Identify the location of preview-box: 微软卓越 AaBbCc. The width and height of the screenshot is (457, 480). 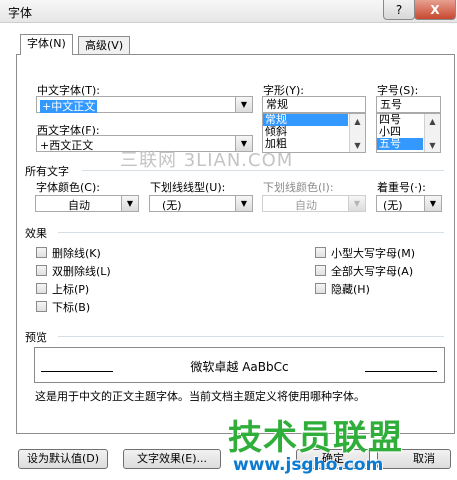
(239, 365).